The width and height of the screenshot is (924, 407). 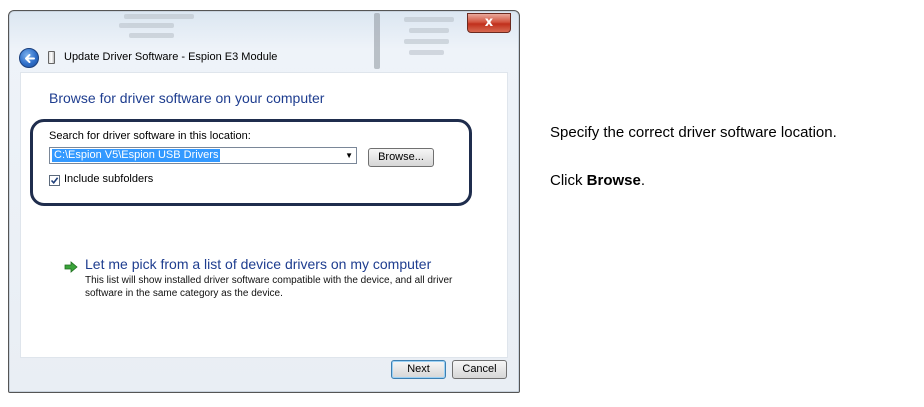 What do you see at coordinates (349, 155) in the screenshot?
I see `combo-dropdown-icon: ▼` at bounding box center [349, 155].